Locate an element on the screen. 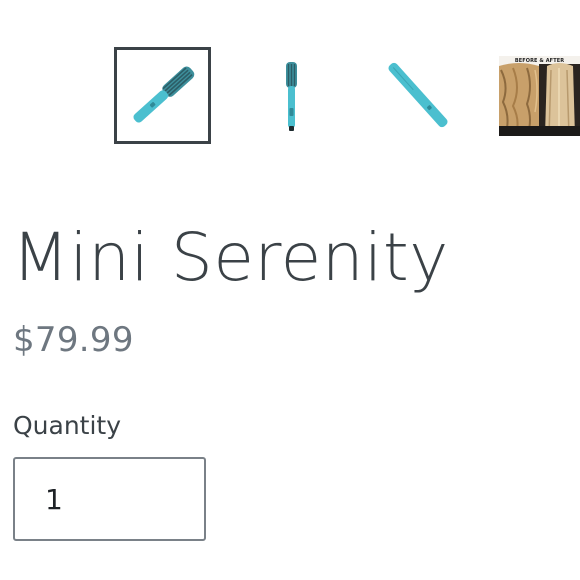 The width and height of the screenshot is (580, 580). hair-before-after-photo is located at coordinates (539, 96).